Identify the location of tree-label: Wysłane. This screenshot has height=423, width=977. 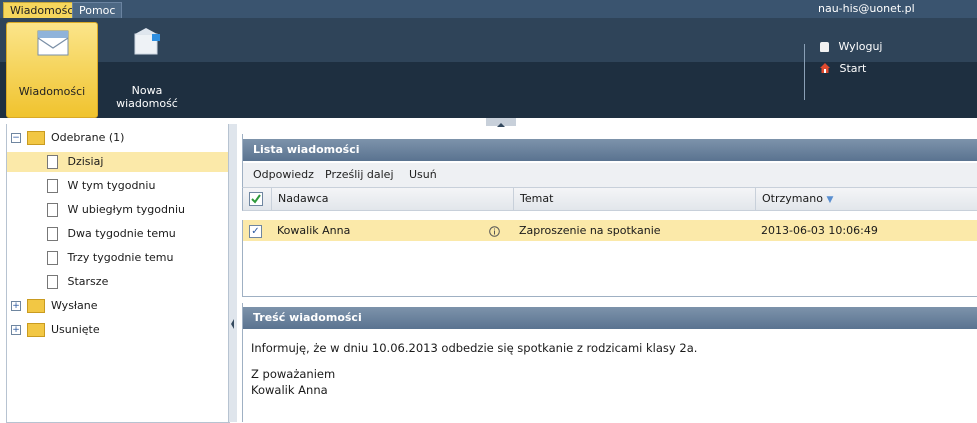
(74, 305).